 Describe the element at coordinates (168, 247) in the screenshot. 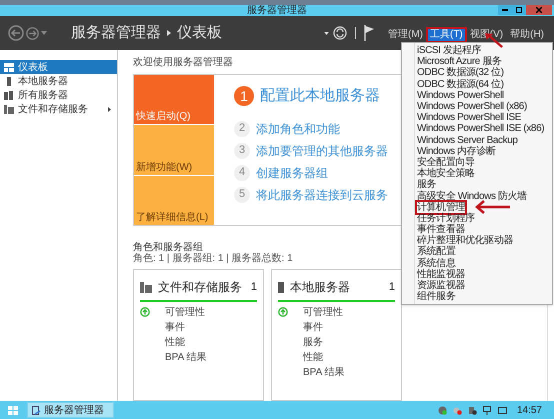

I see `section-title: 角色和服务器组` at that location.